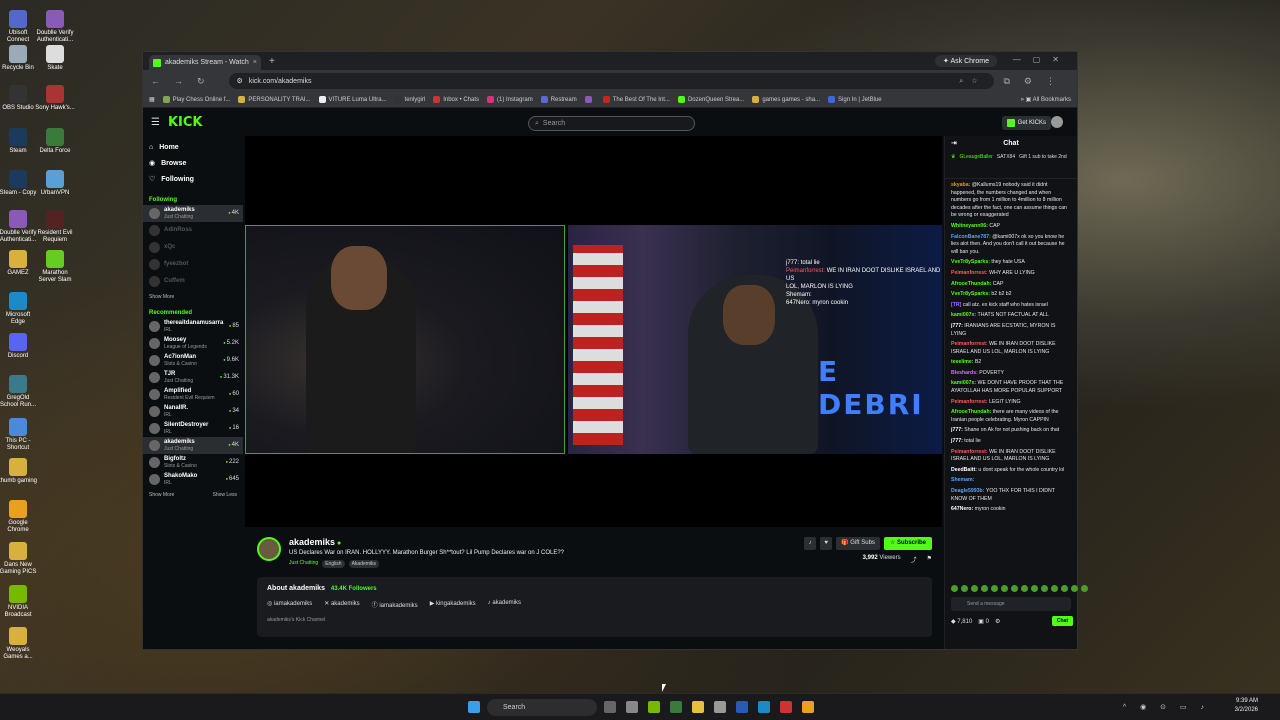 Image resolution: width=1280 pixels, height=720 pixels. What do you see at coordinates (510, 99) in the screenshot?
I see `bookmark-item: (1) Instagram` at bounding box center [510, 99].